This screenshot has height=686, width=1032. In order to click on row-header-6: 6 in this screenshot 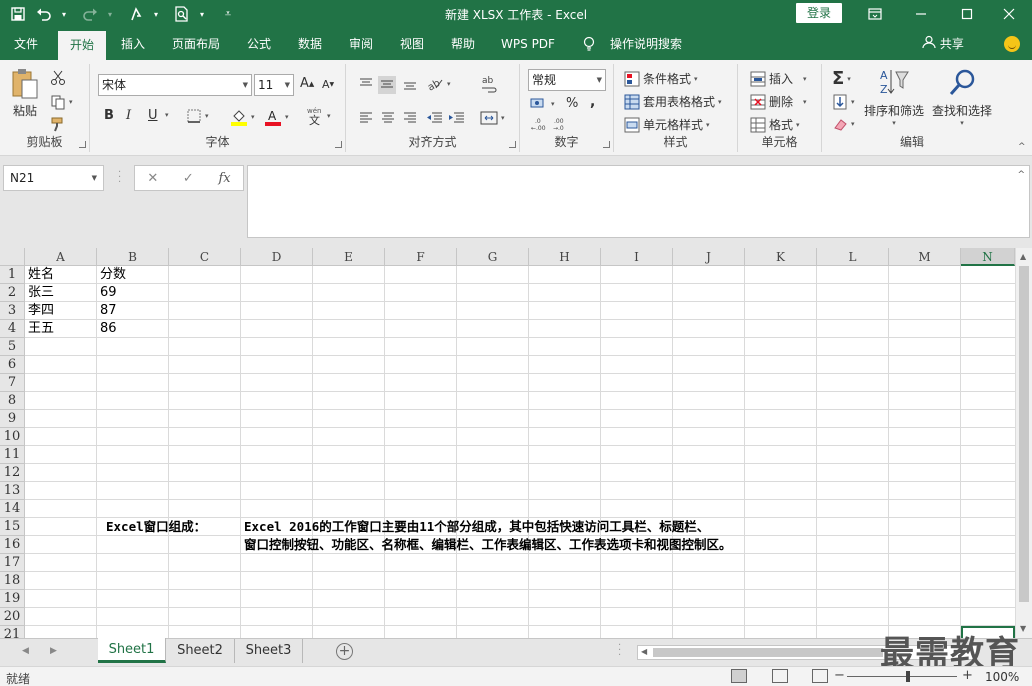, I will do `click(12, 365)`.